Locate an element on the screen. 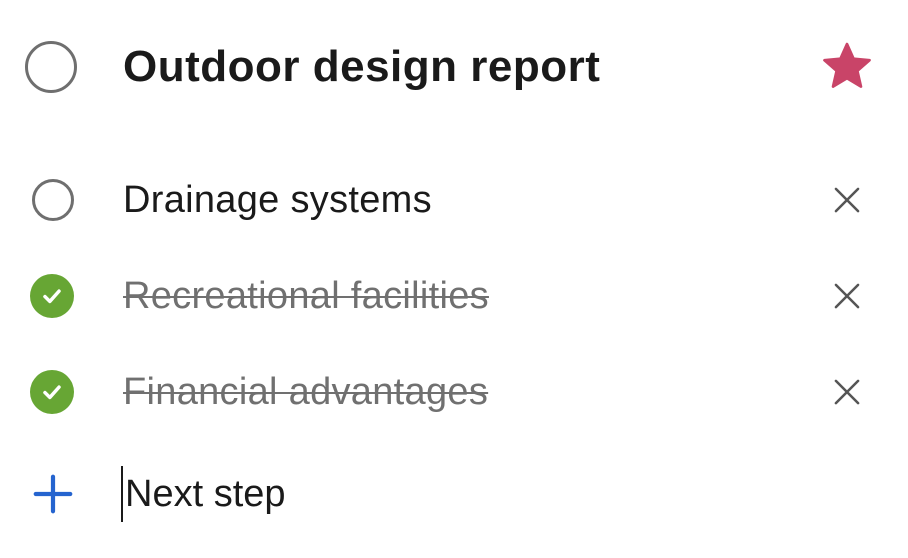 Image resolution: width=908 pixels, height=558 pixels. add-step-row: Next step is located at coordinates (454, 494).